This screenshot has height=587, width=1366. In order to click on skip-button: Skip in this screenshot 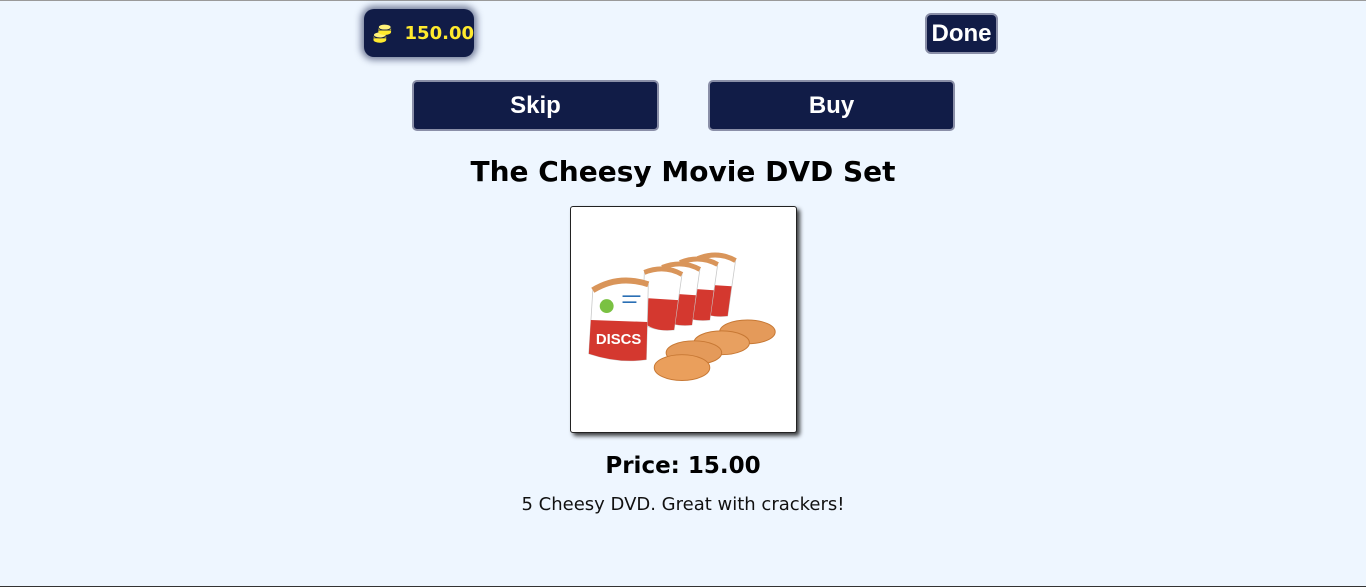, I will do `click(535, 105)`.